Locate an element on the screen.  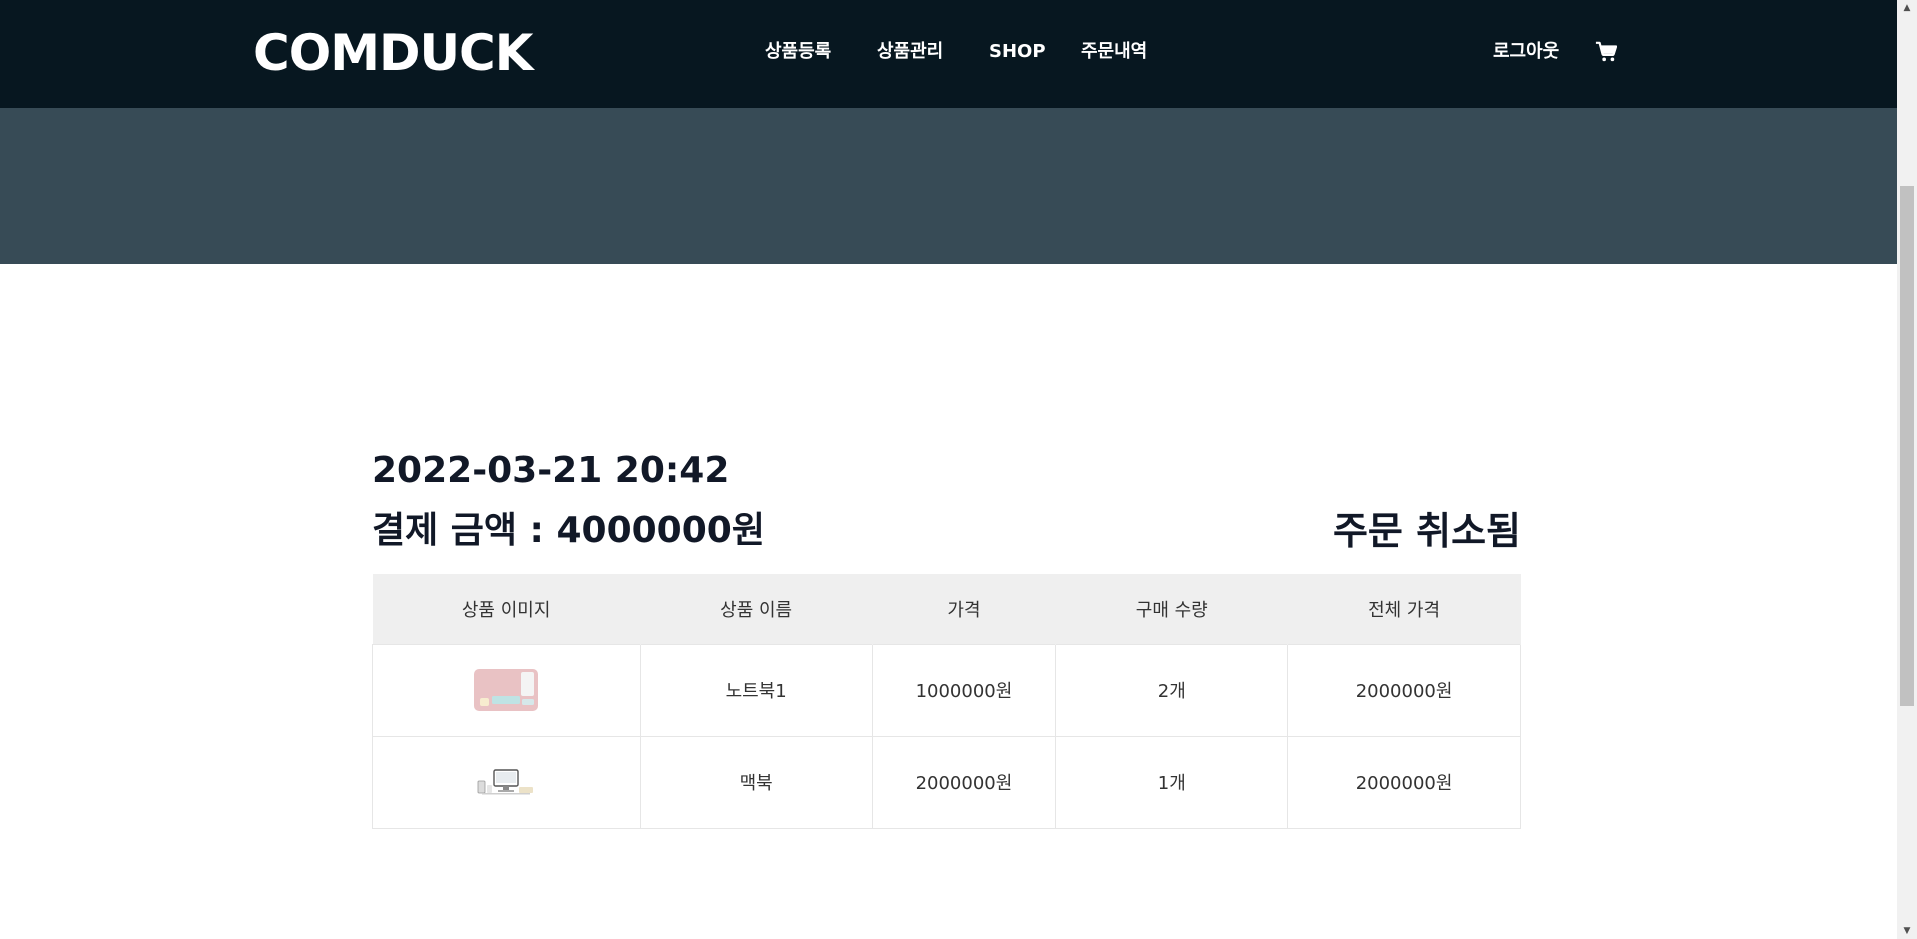
product-quantity-cell: 1개 is located at coordinates (1172, 782).